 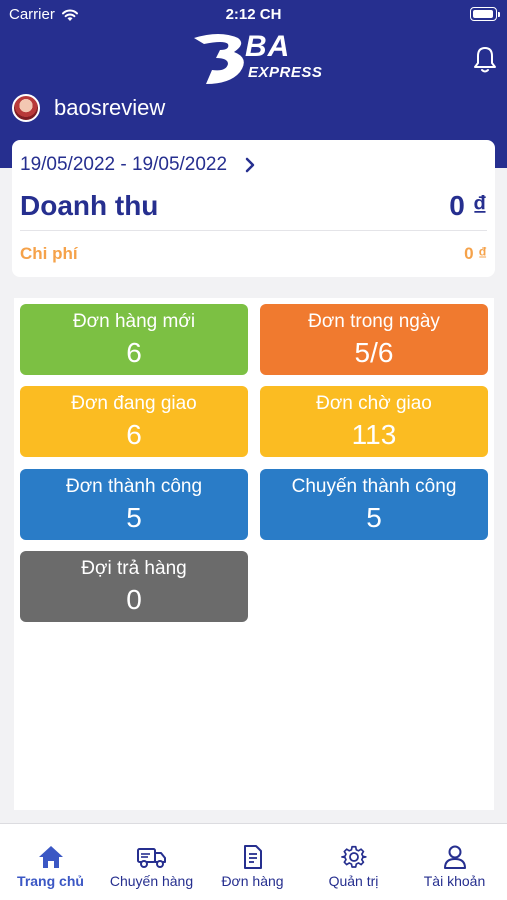 What do you see at coordinates (374, 352) in the screenshot?
I see `stat-value: 5/6` at bounding box center [374, 352].